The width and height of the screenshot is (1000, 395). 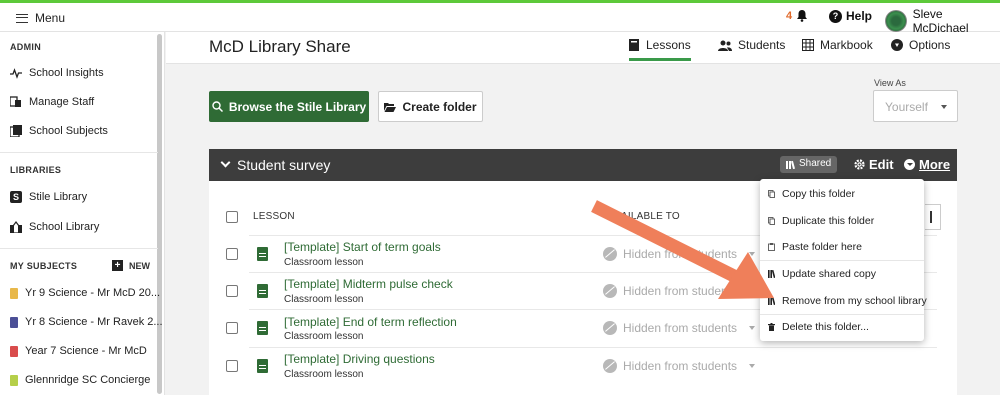 I want to click on school-building-icon, so click(x=16, y=227).